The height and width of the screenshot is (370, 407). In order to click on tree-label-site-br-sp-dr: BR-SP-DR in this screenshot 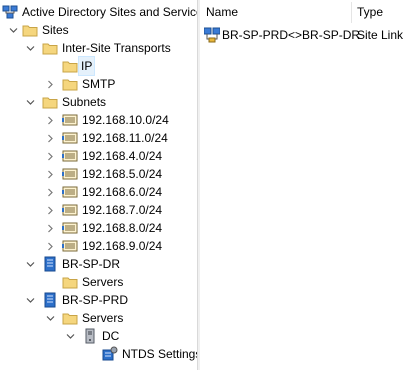, I will do `click(91, 264)`.